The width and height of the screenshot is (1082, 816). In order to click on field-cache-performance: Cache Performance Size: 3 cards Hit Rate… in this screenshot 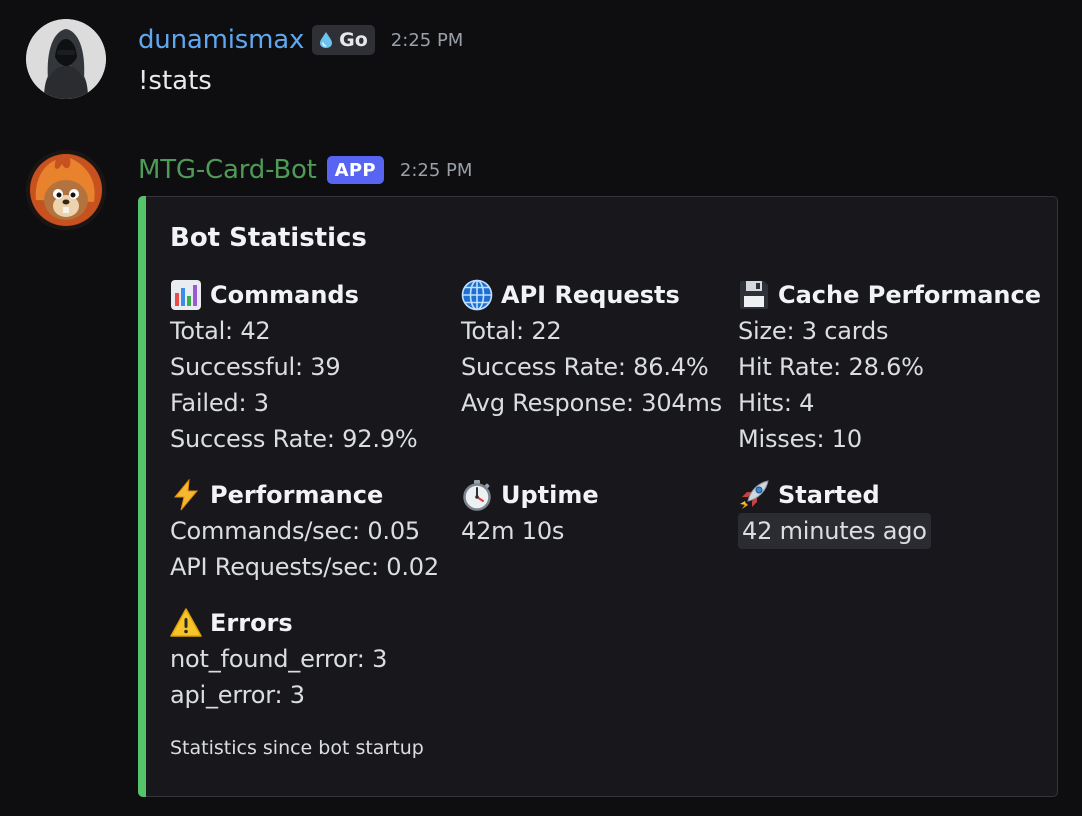, I will do `click(889, 367)`.